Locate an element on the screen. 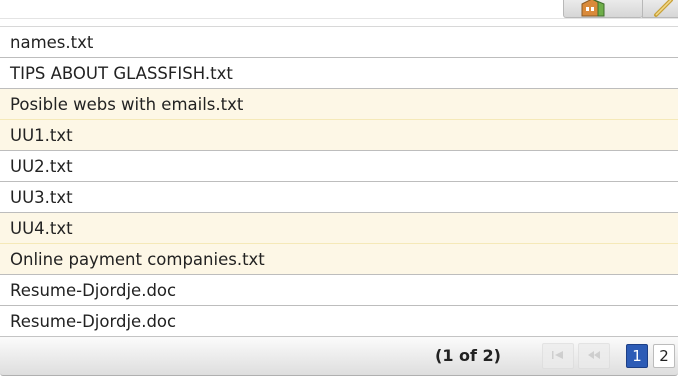 The image size is (678, 380). toolbar is located at coordinates (339, 9).